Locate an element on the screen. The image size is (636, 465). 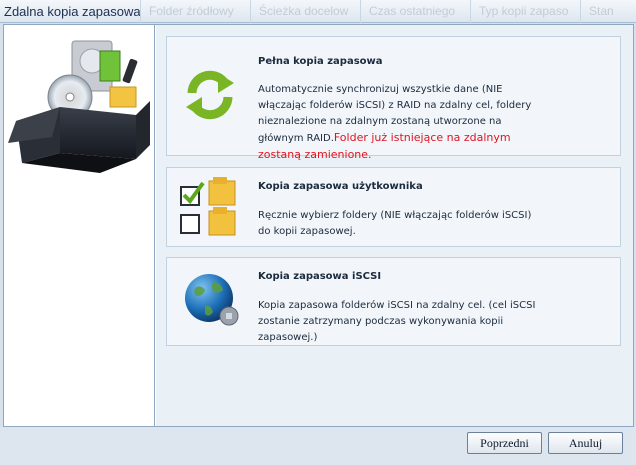
ghost-column-header: Folder źródłowy is located at coordinates (195, 11).